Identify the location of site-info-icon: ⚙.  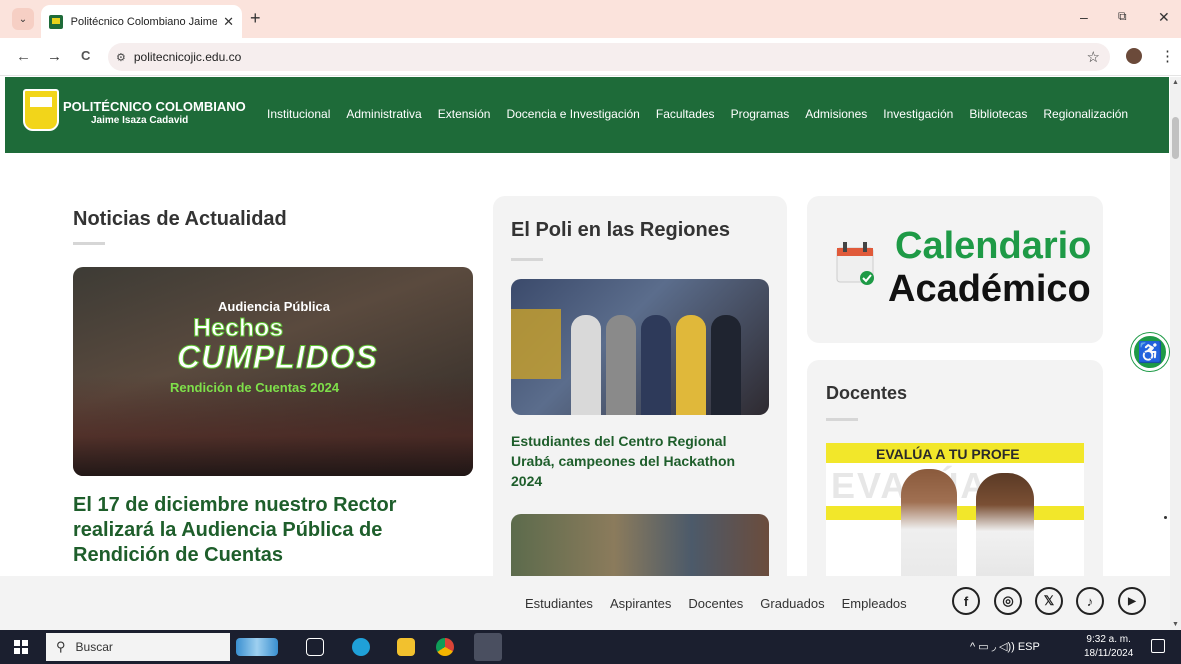
(121, 57).